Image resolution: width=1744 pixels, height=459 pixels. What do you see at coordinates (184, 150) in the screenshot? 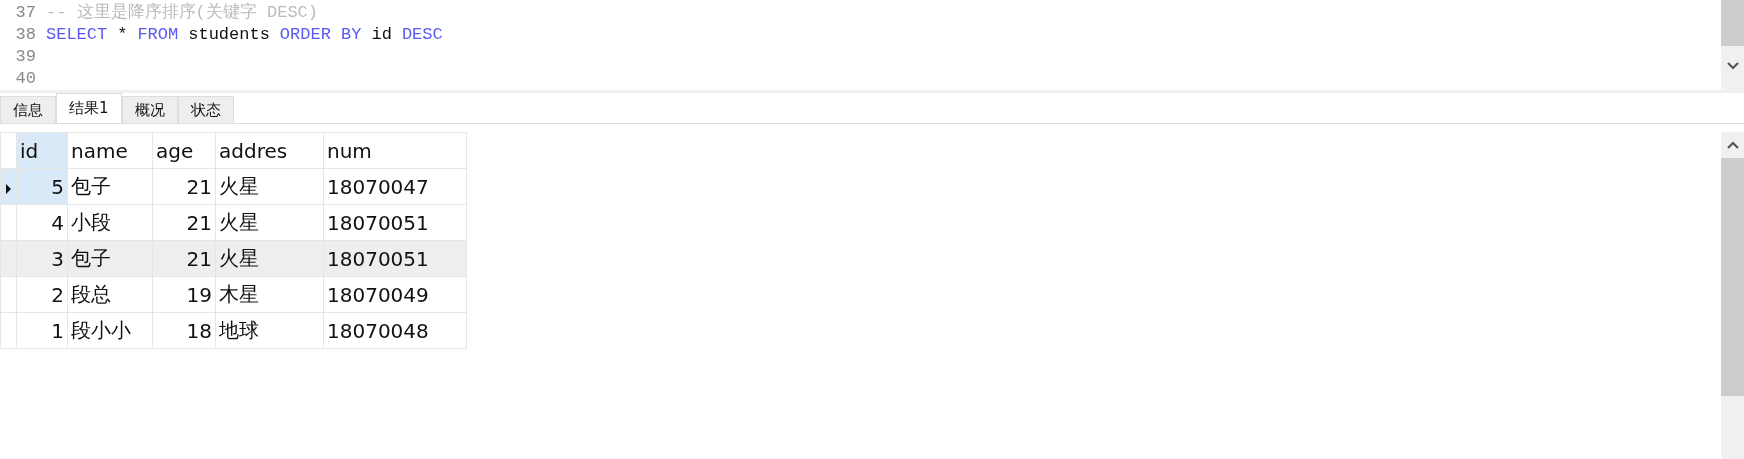
I see `column-header: age` at bounding box center [184, 150].